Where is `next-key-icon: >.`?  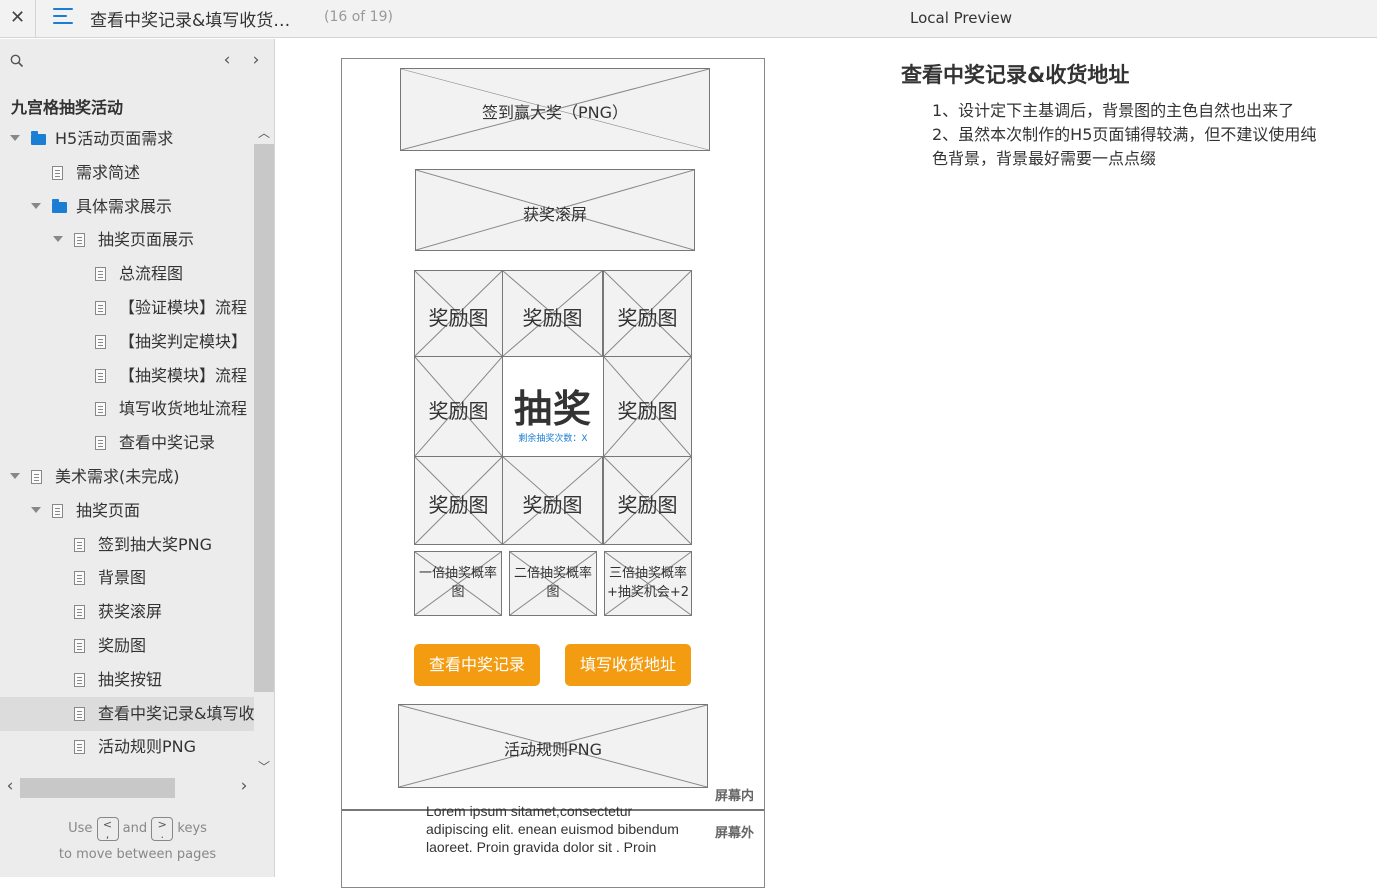 next-key-icon: >. is located at coordinates (162, 828).